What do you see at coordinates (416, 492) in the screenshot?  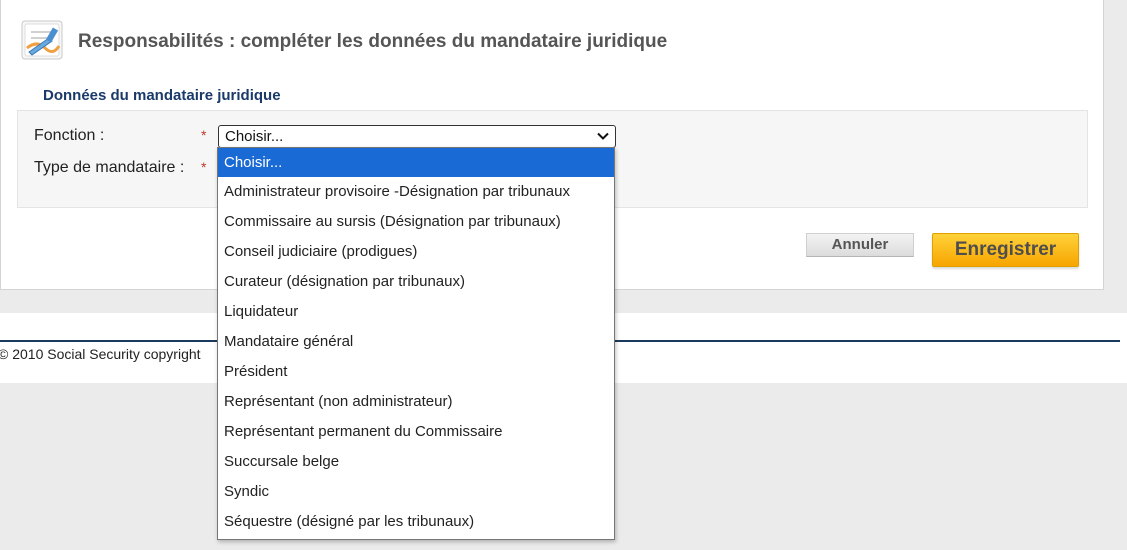 I see `dropdown-option: Syndic` at bounding box center [416, 492].